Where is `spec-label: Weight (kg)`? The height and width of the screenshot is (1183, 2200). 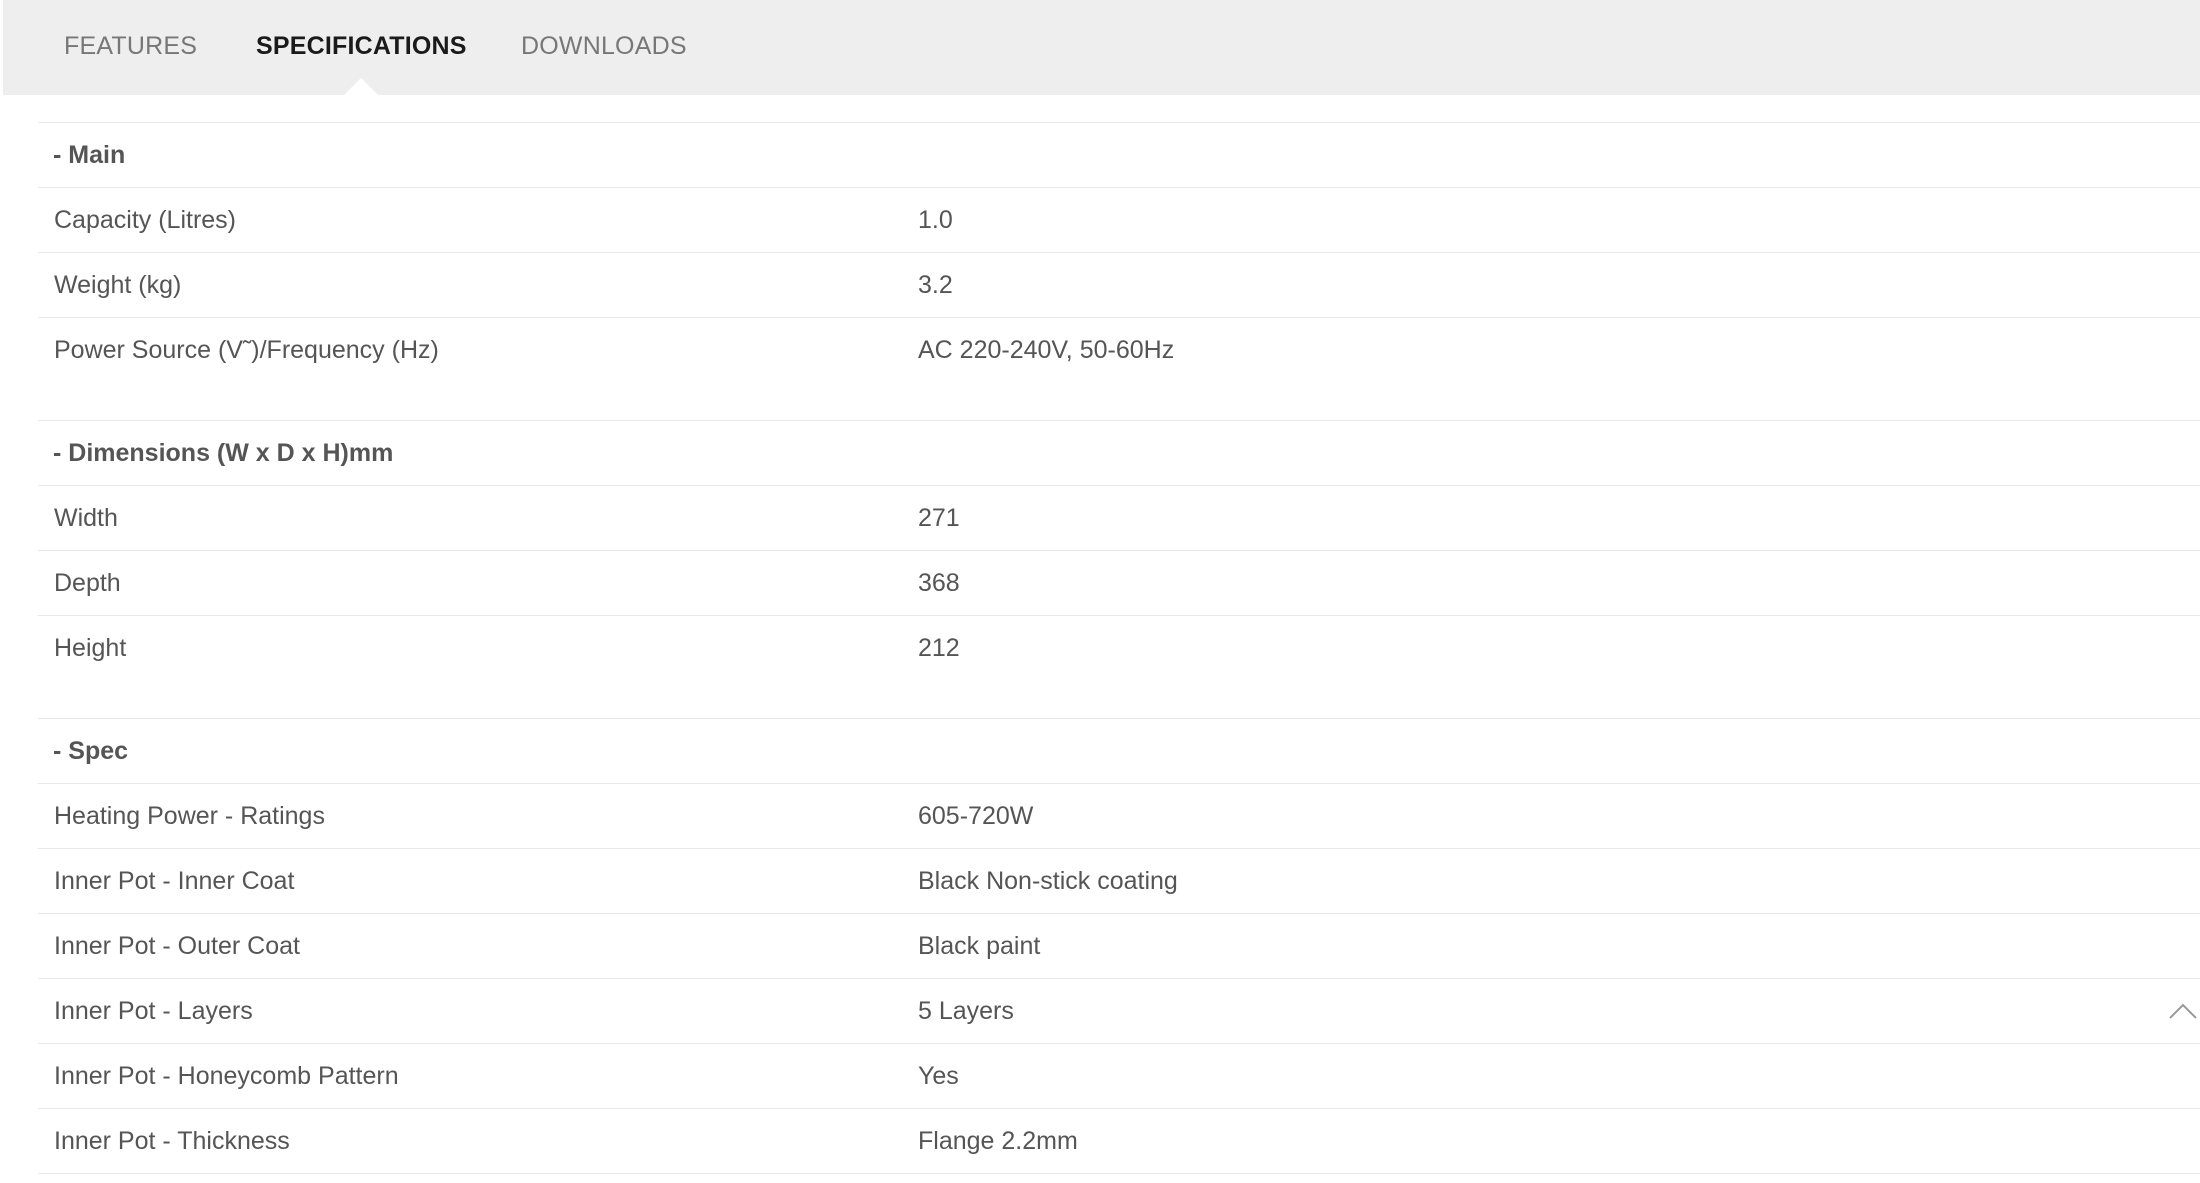 spec-label: Weight (kg) is located at coordinates (118, 285).